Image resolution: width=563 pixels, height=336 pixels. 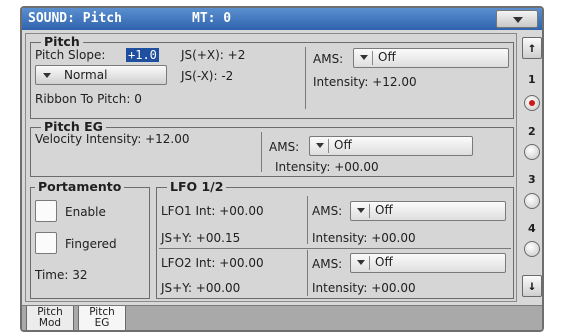 What do you see at coordinates (46, 211) in the screenshot?
I see `enable-checkbox` at bounding box center [46, 211].